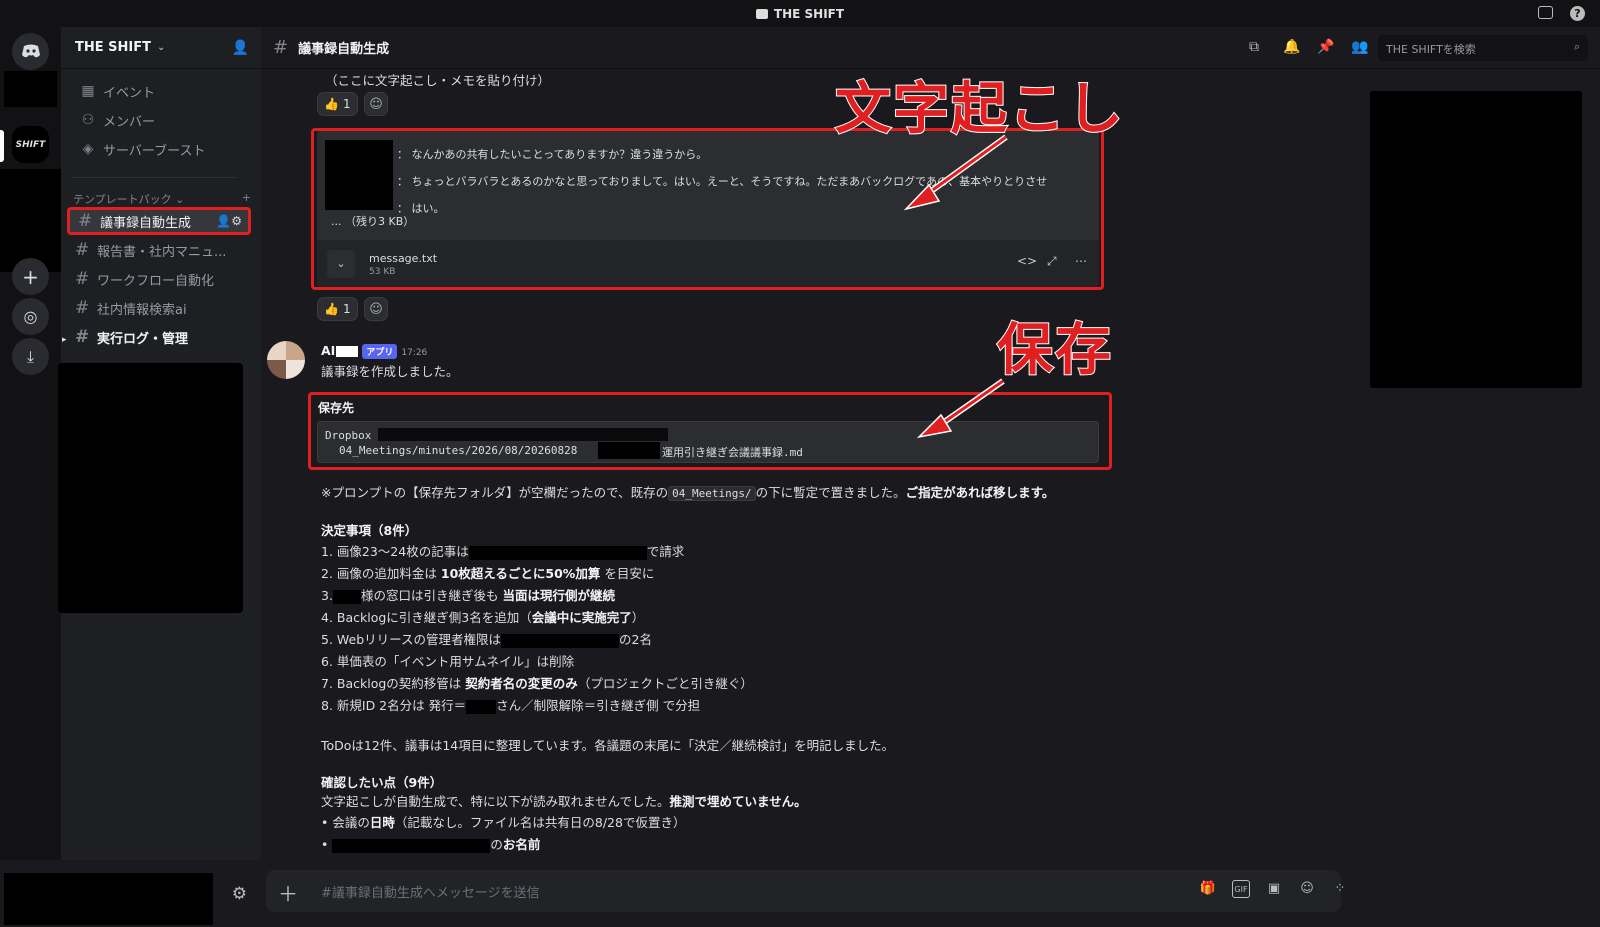 The image size is (1600, 927). I want to click on note-part: の下に暫定で置きました。, so click(830, 492).